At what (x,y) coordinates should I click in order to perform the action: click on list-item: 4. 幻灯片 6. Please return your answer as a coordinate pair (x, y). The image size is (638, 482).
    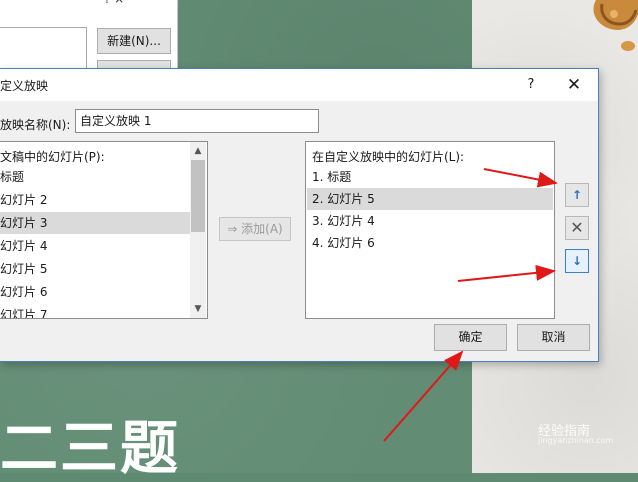
    Looking at the image, I should click on (430, 243).